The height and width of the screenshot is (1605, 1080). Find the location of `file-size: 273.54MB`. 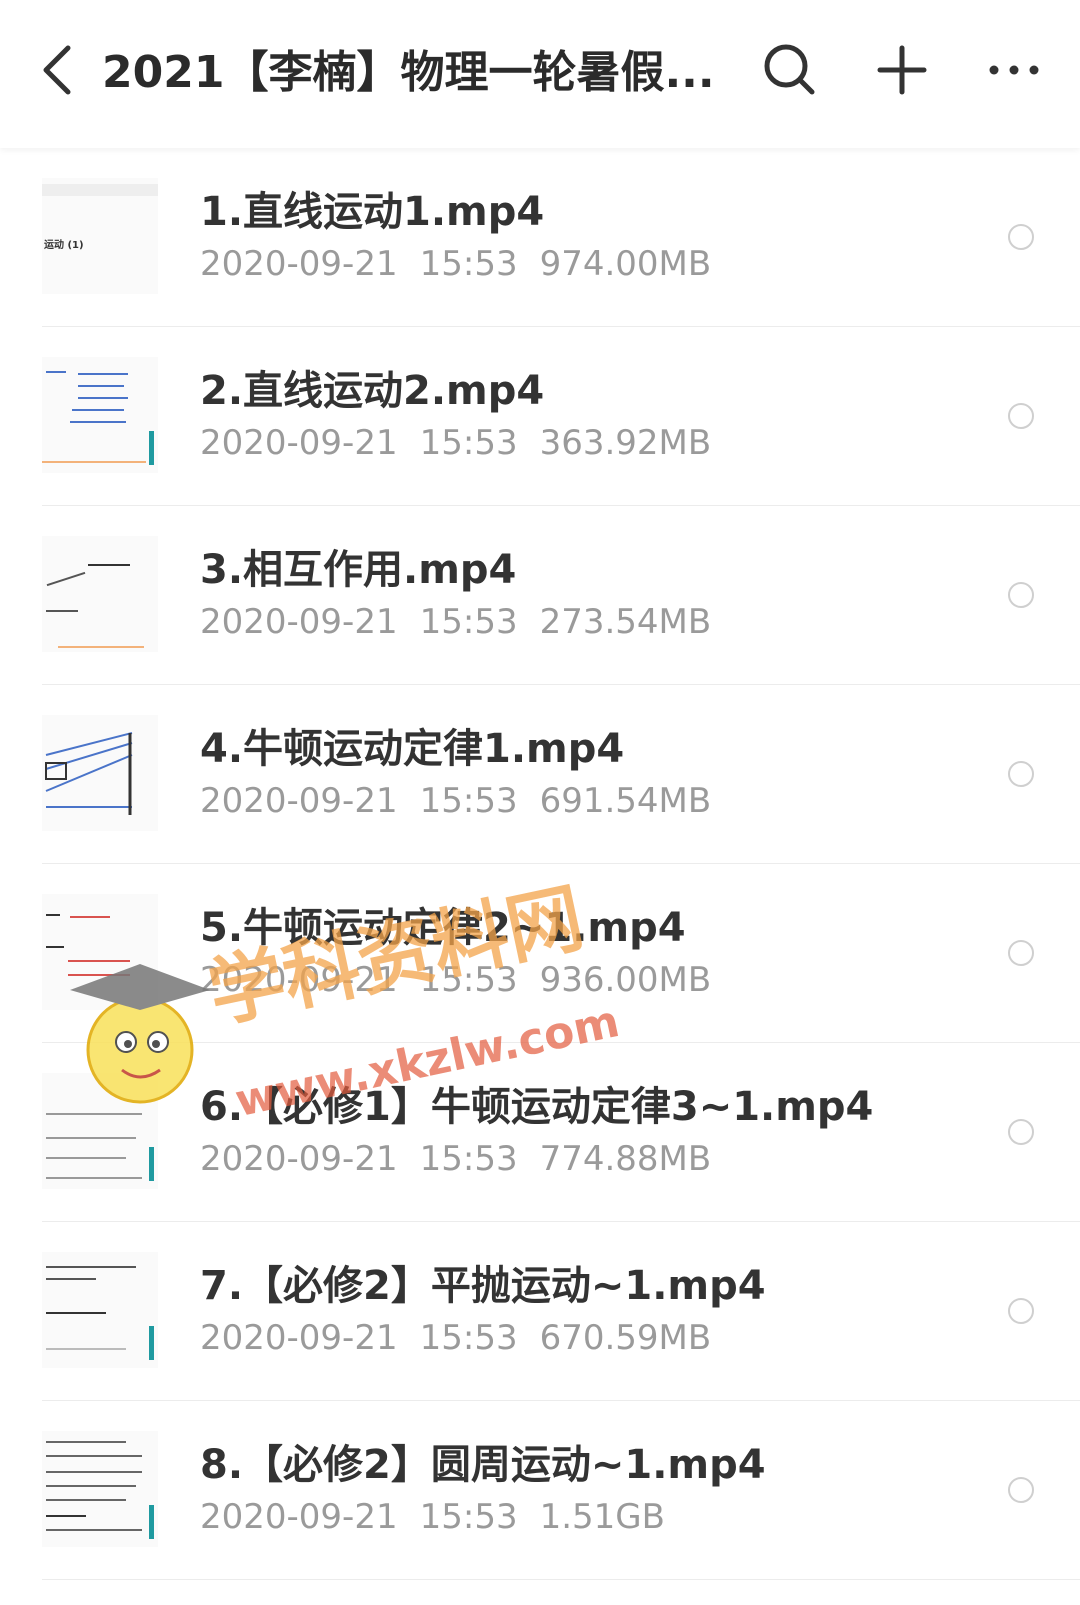

file-size: 273.54MB is located at coordinates (625, 622).